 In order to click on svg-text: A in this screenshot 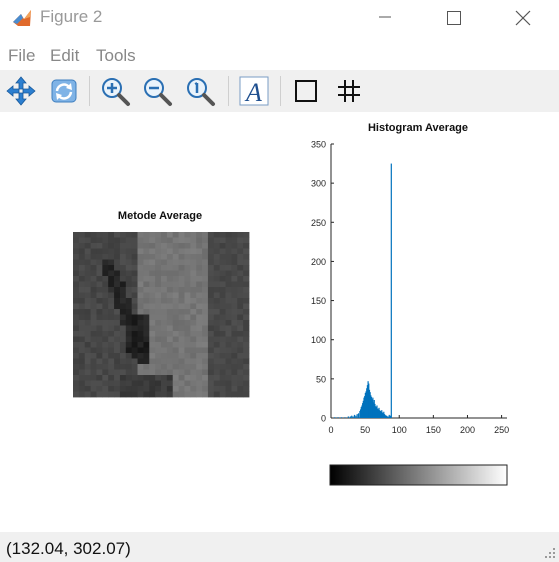, I will do `click(253, 92)`.